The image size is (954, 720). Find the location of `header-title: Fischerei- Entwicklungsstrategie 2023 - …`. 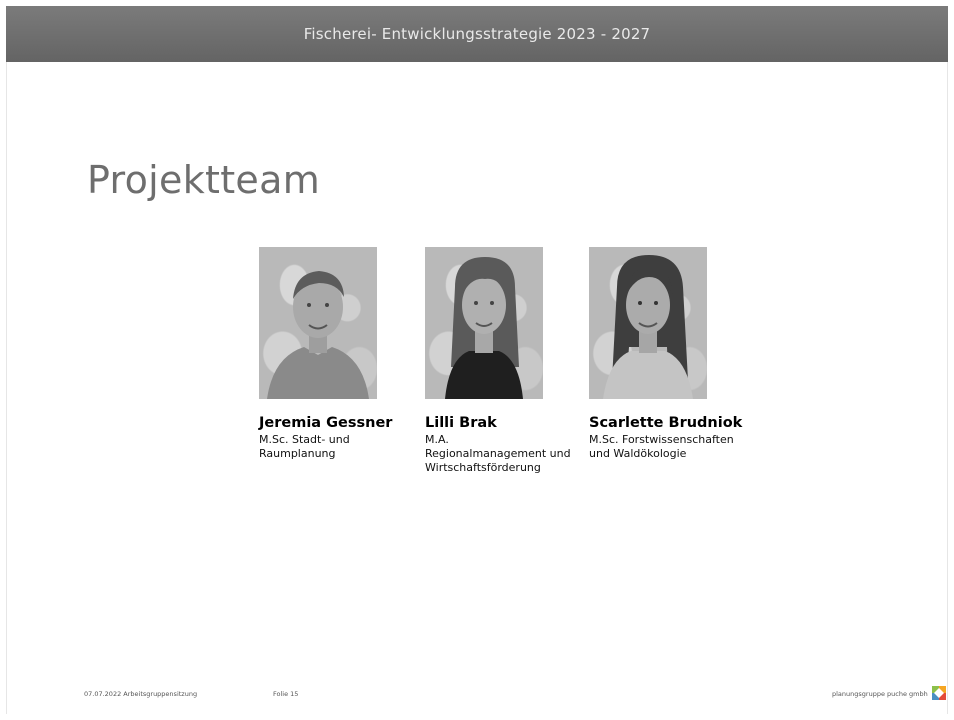

header-title: Fischerei- Entwicklungsstrategie 2023 - … is located at coordinates (477, 34).